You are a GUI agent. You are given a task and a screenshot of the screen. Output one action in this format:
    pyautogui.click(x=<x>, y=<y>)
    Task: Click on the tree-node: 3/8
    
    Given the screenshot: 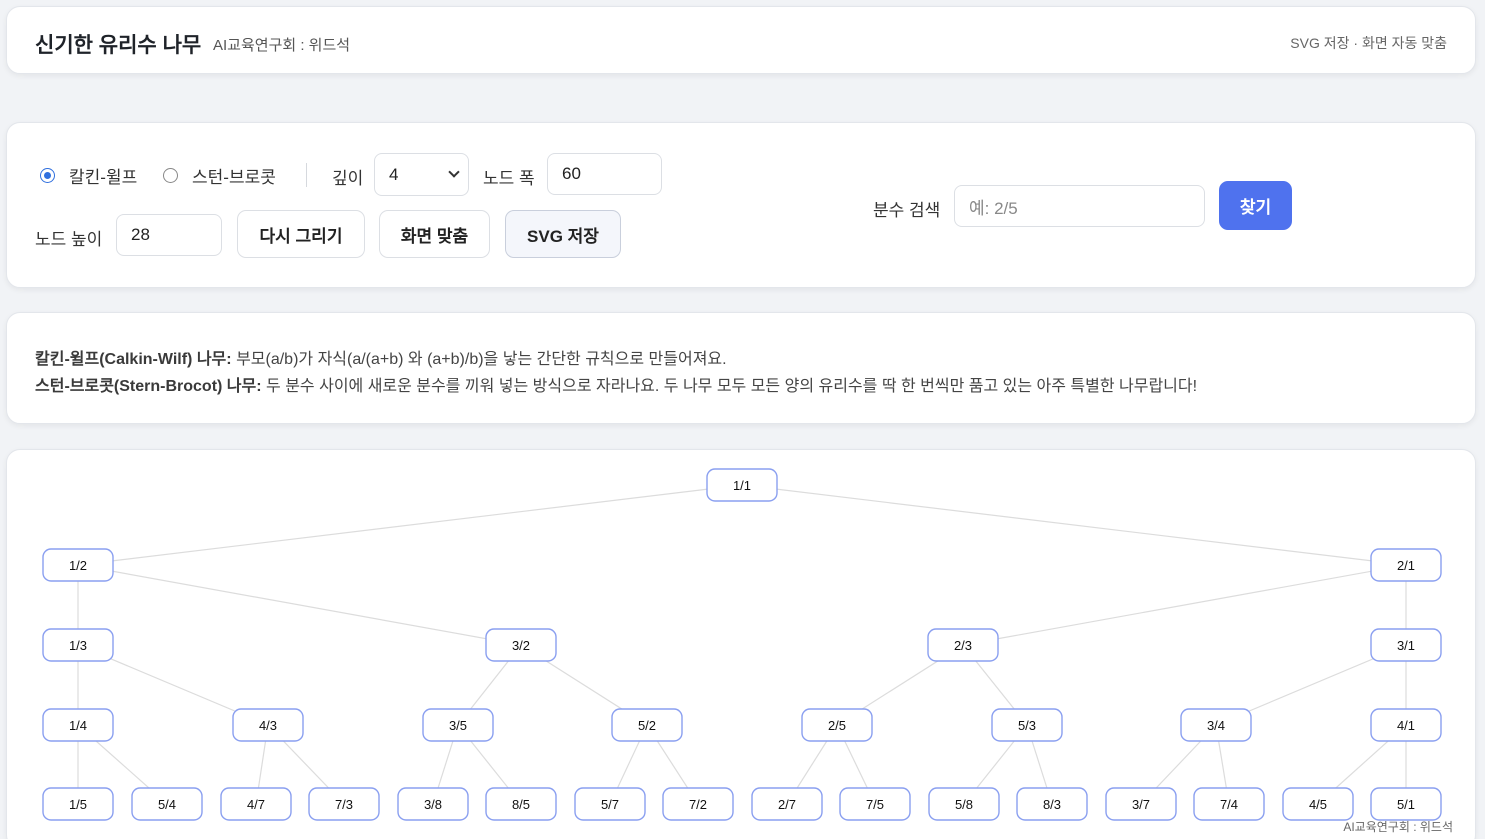 What is the action you would take?
    pyautogui.click(x=433, y=804)
    